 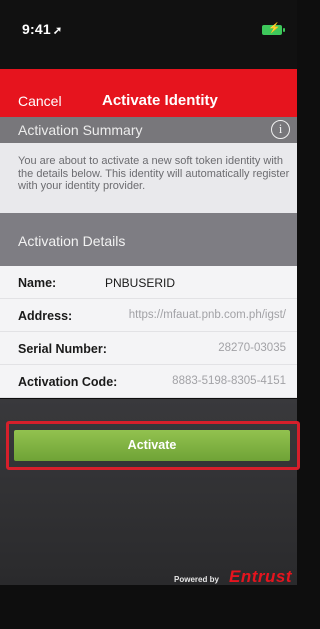 I want to click on activate-button: Activate, so click(x=152, y=445).